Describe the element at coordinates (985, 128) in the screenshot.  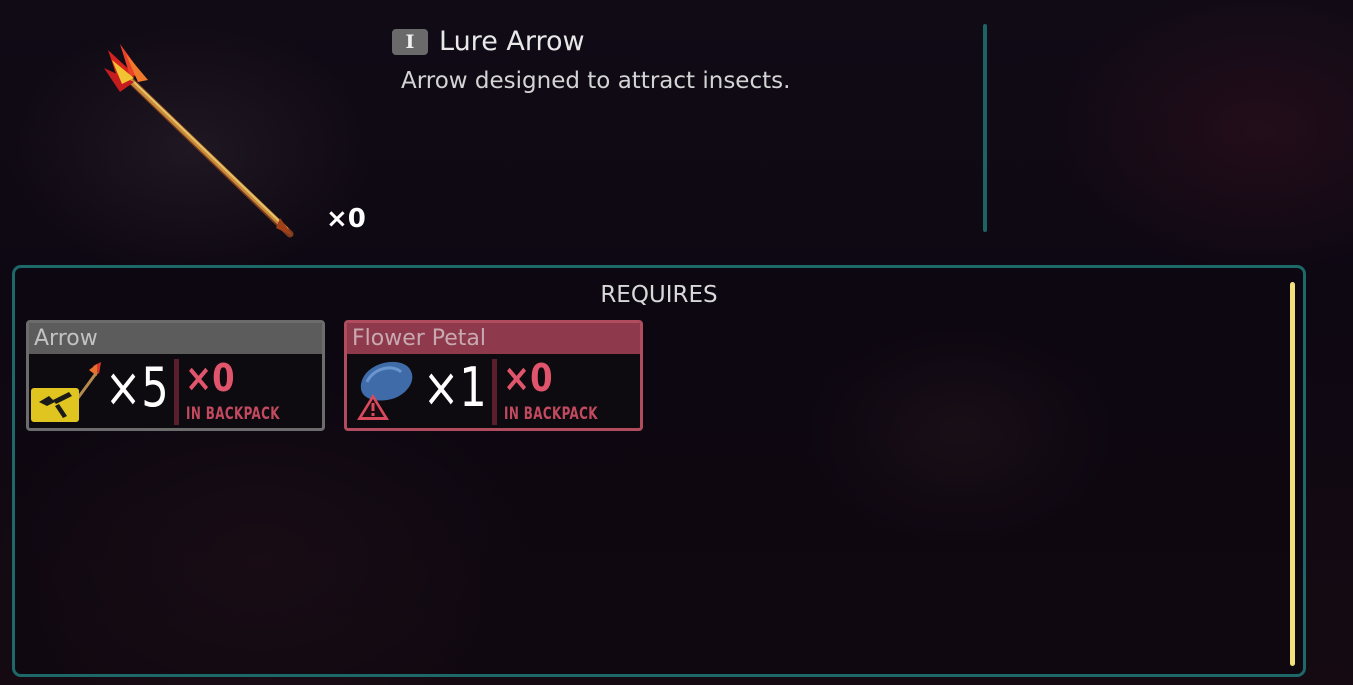
I see `vertical-divider` at that location.